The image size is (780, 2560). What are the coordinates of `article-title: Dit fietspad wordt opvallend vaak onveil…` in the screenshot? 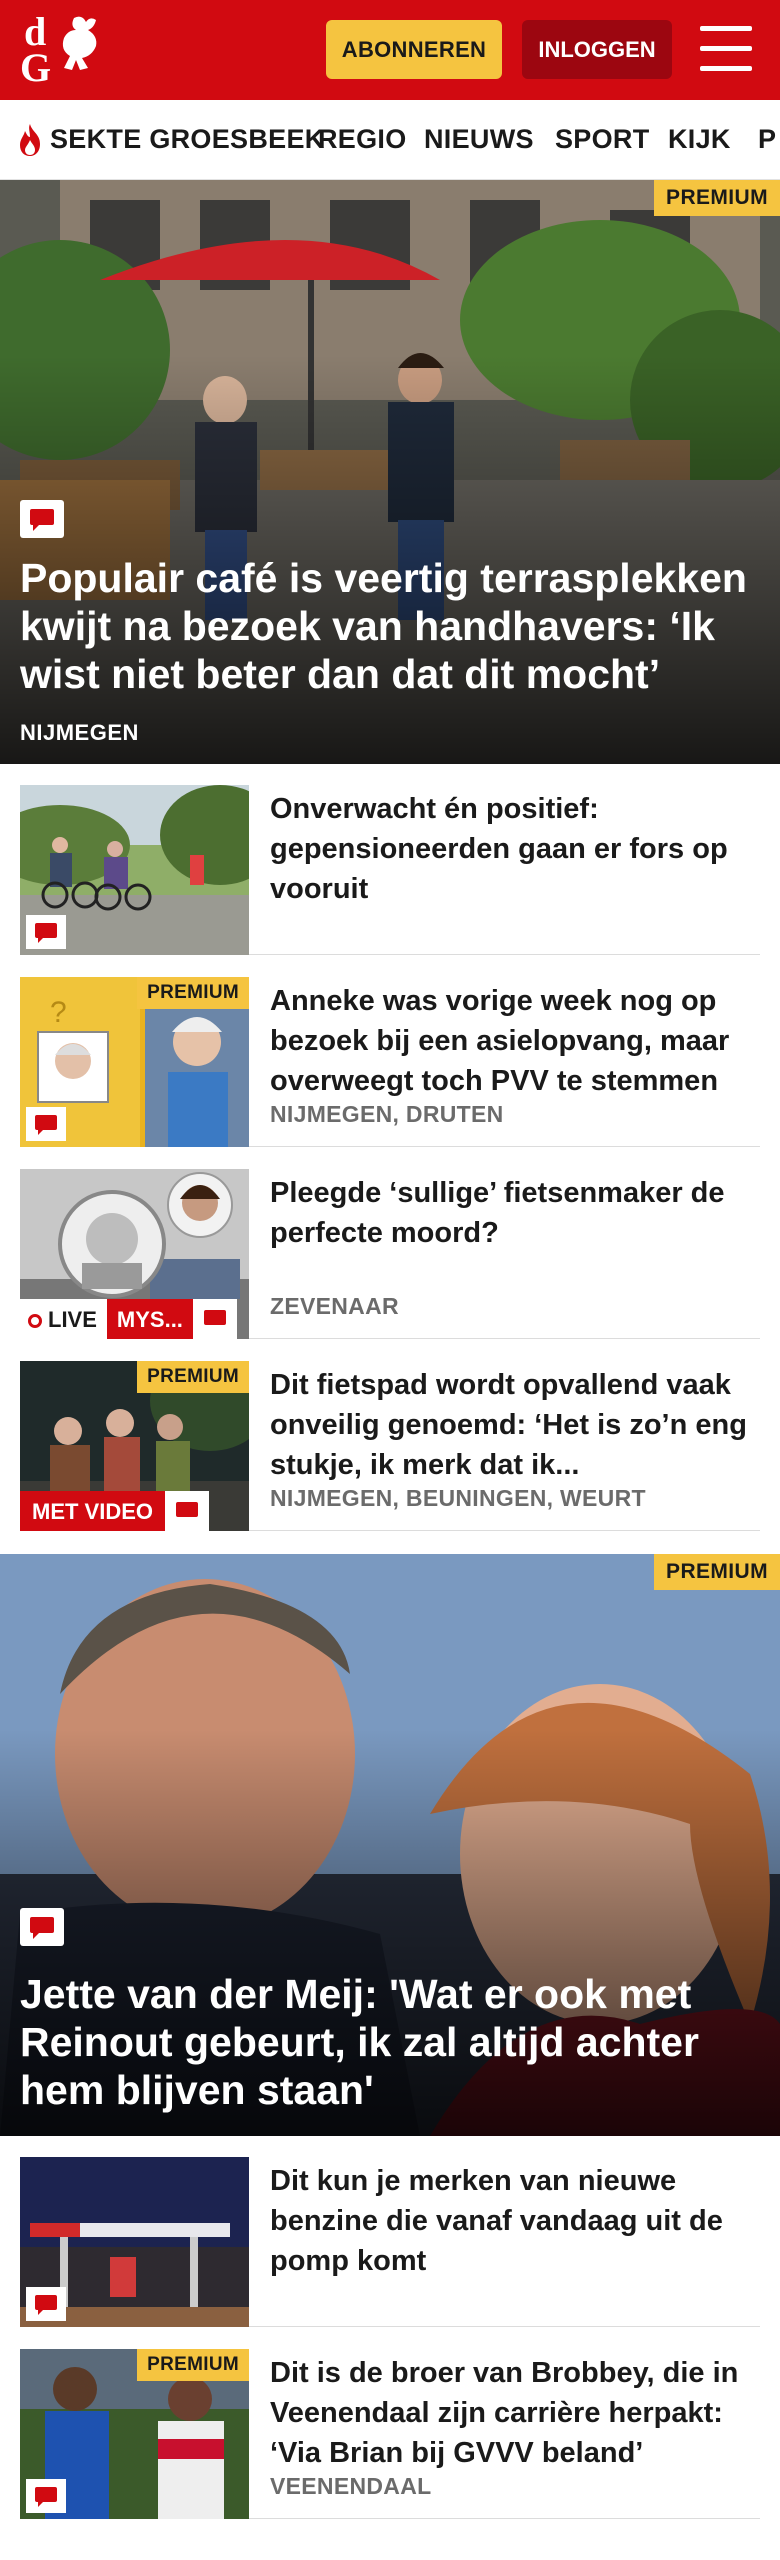 It's located at (515, 1425).